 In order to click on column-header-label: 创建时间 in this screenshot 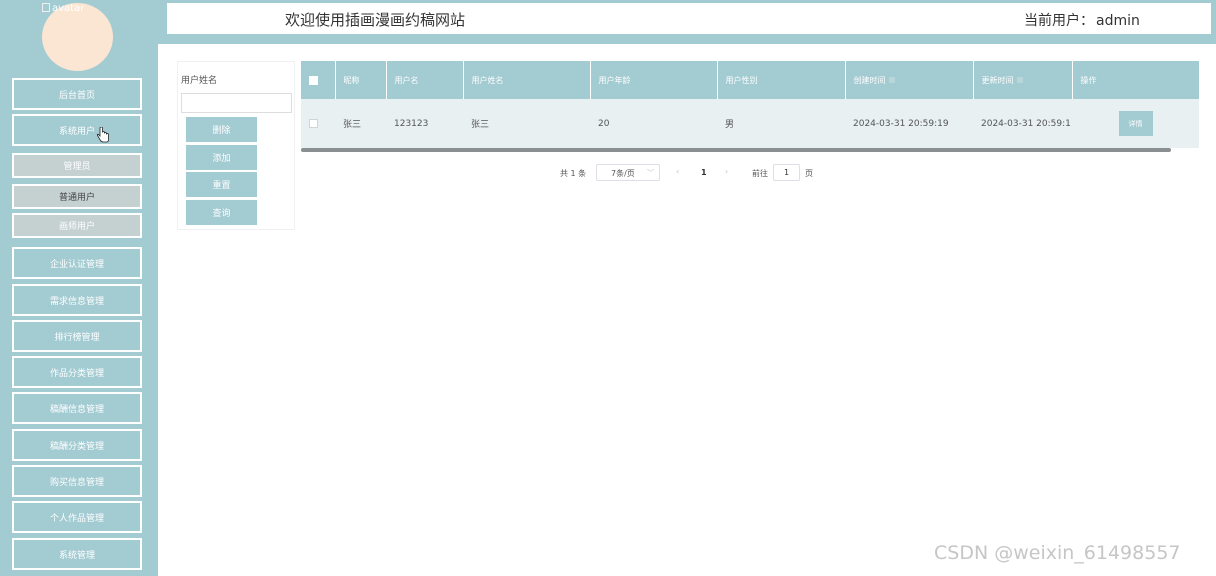, I will do `click(869, 80)`.